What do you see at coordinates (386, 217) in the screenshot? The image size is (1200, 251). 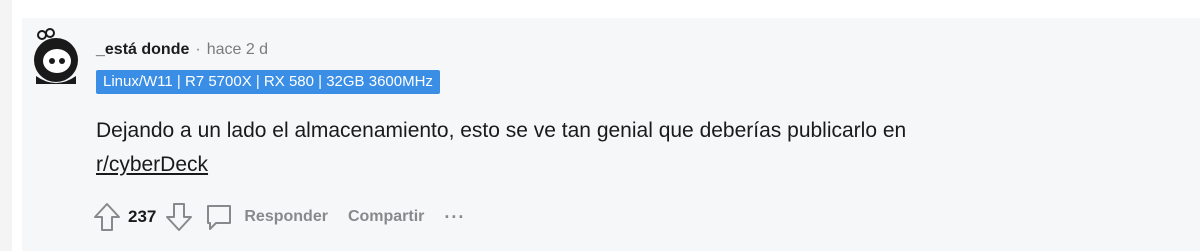 I see `share-button: Compartir` at bounding box center [386, 217].